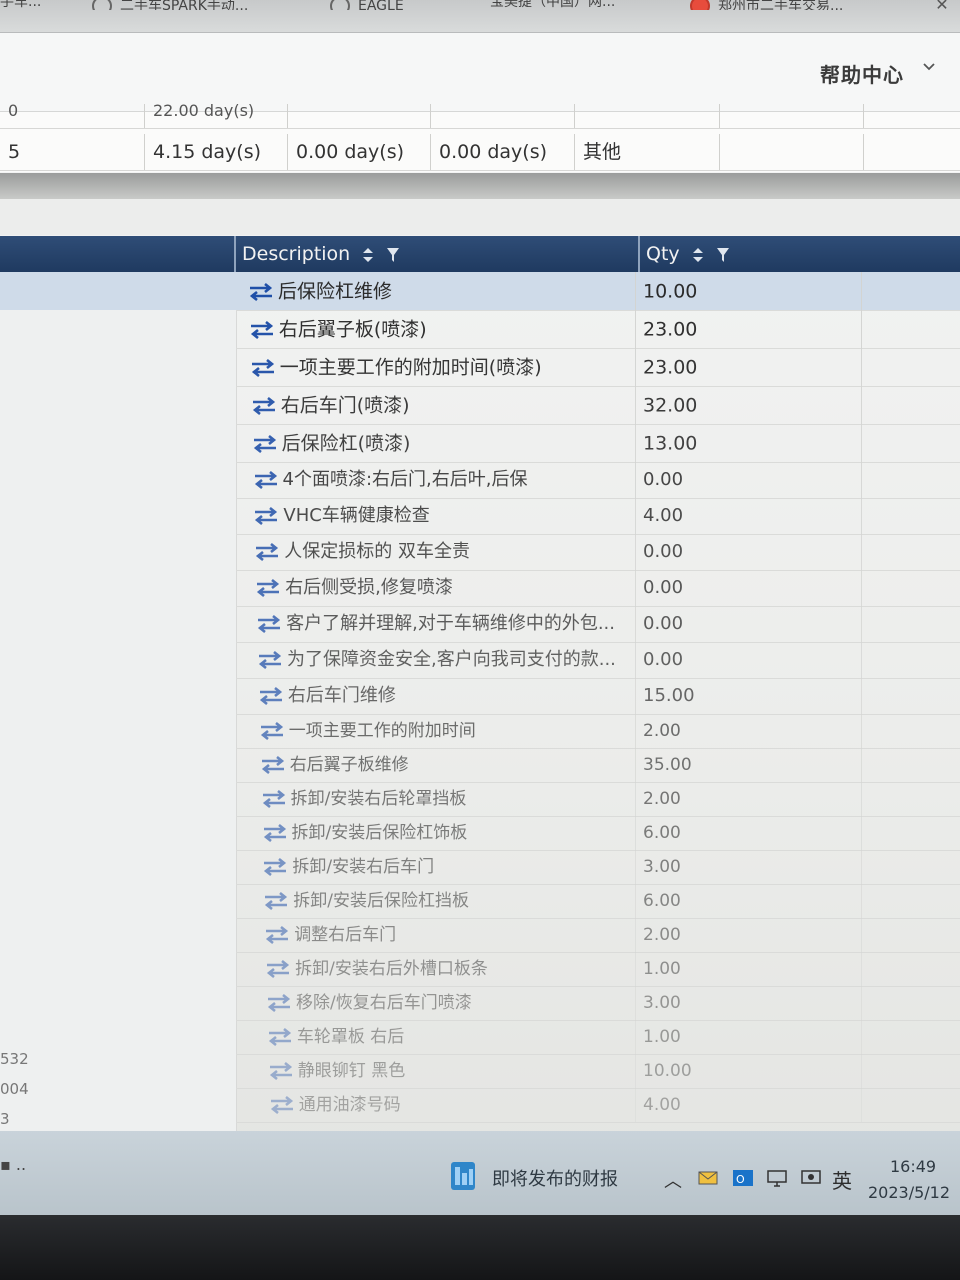 Image resolution: width=960 pixels, height=1280 pixels. What do you see at coordinates (749, 443) in the screenshot?
I see `qty-cell: 13.00` at bounding box center [749, 443].